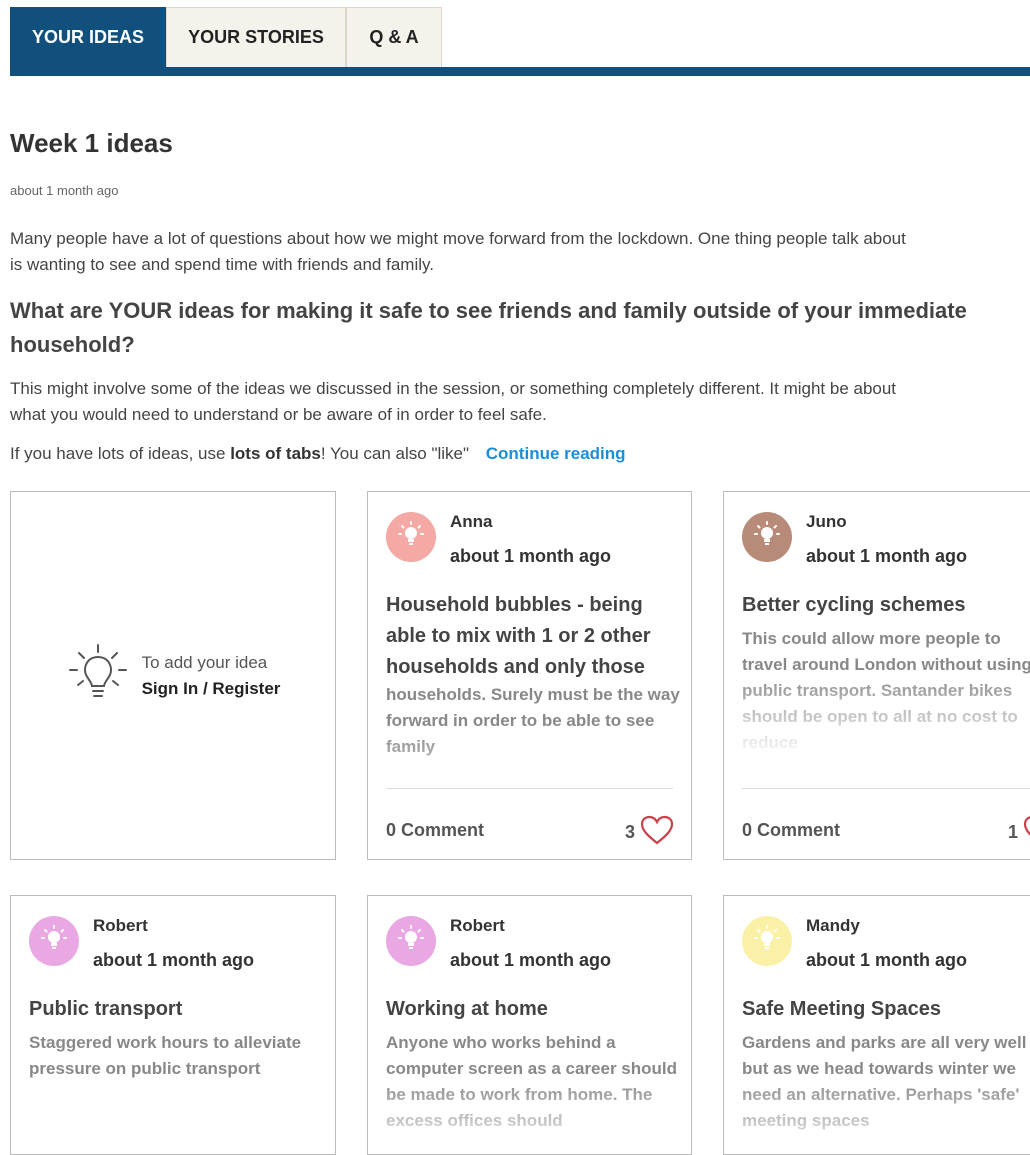 The width and height of the screenshot is (1030, 1155). I want to click on idea-title: Safe Meeting Spaces, so click(886, 1009).